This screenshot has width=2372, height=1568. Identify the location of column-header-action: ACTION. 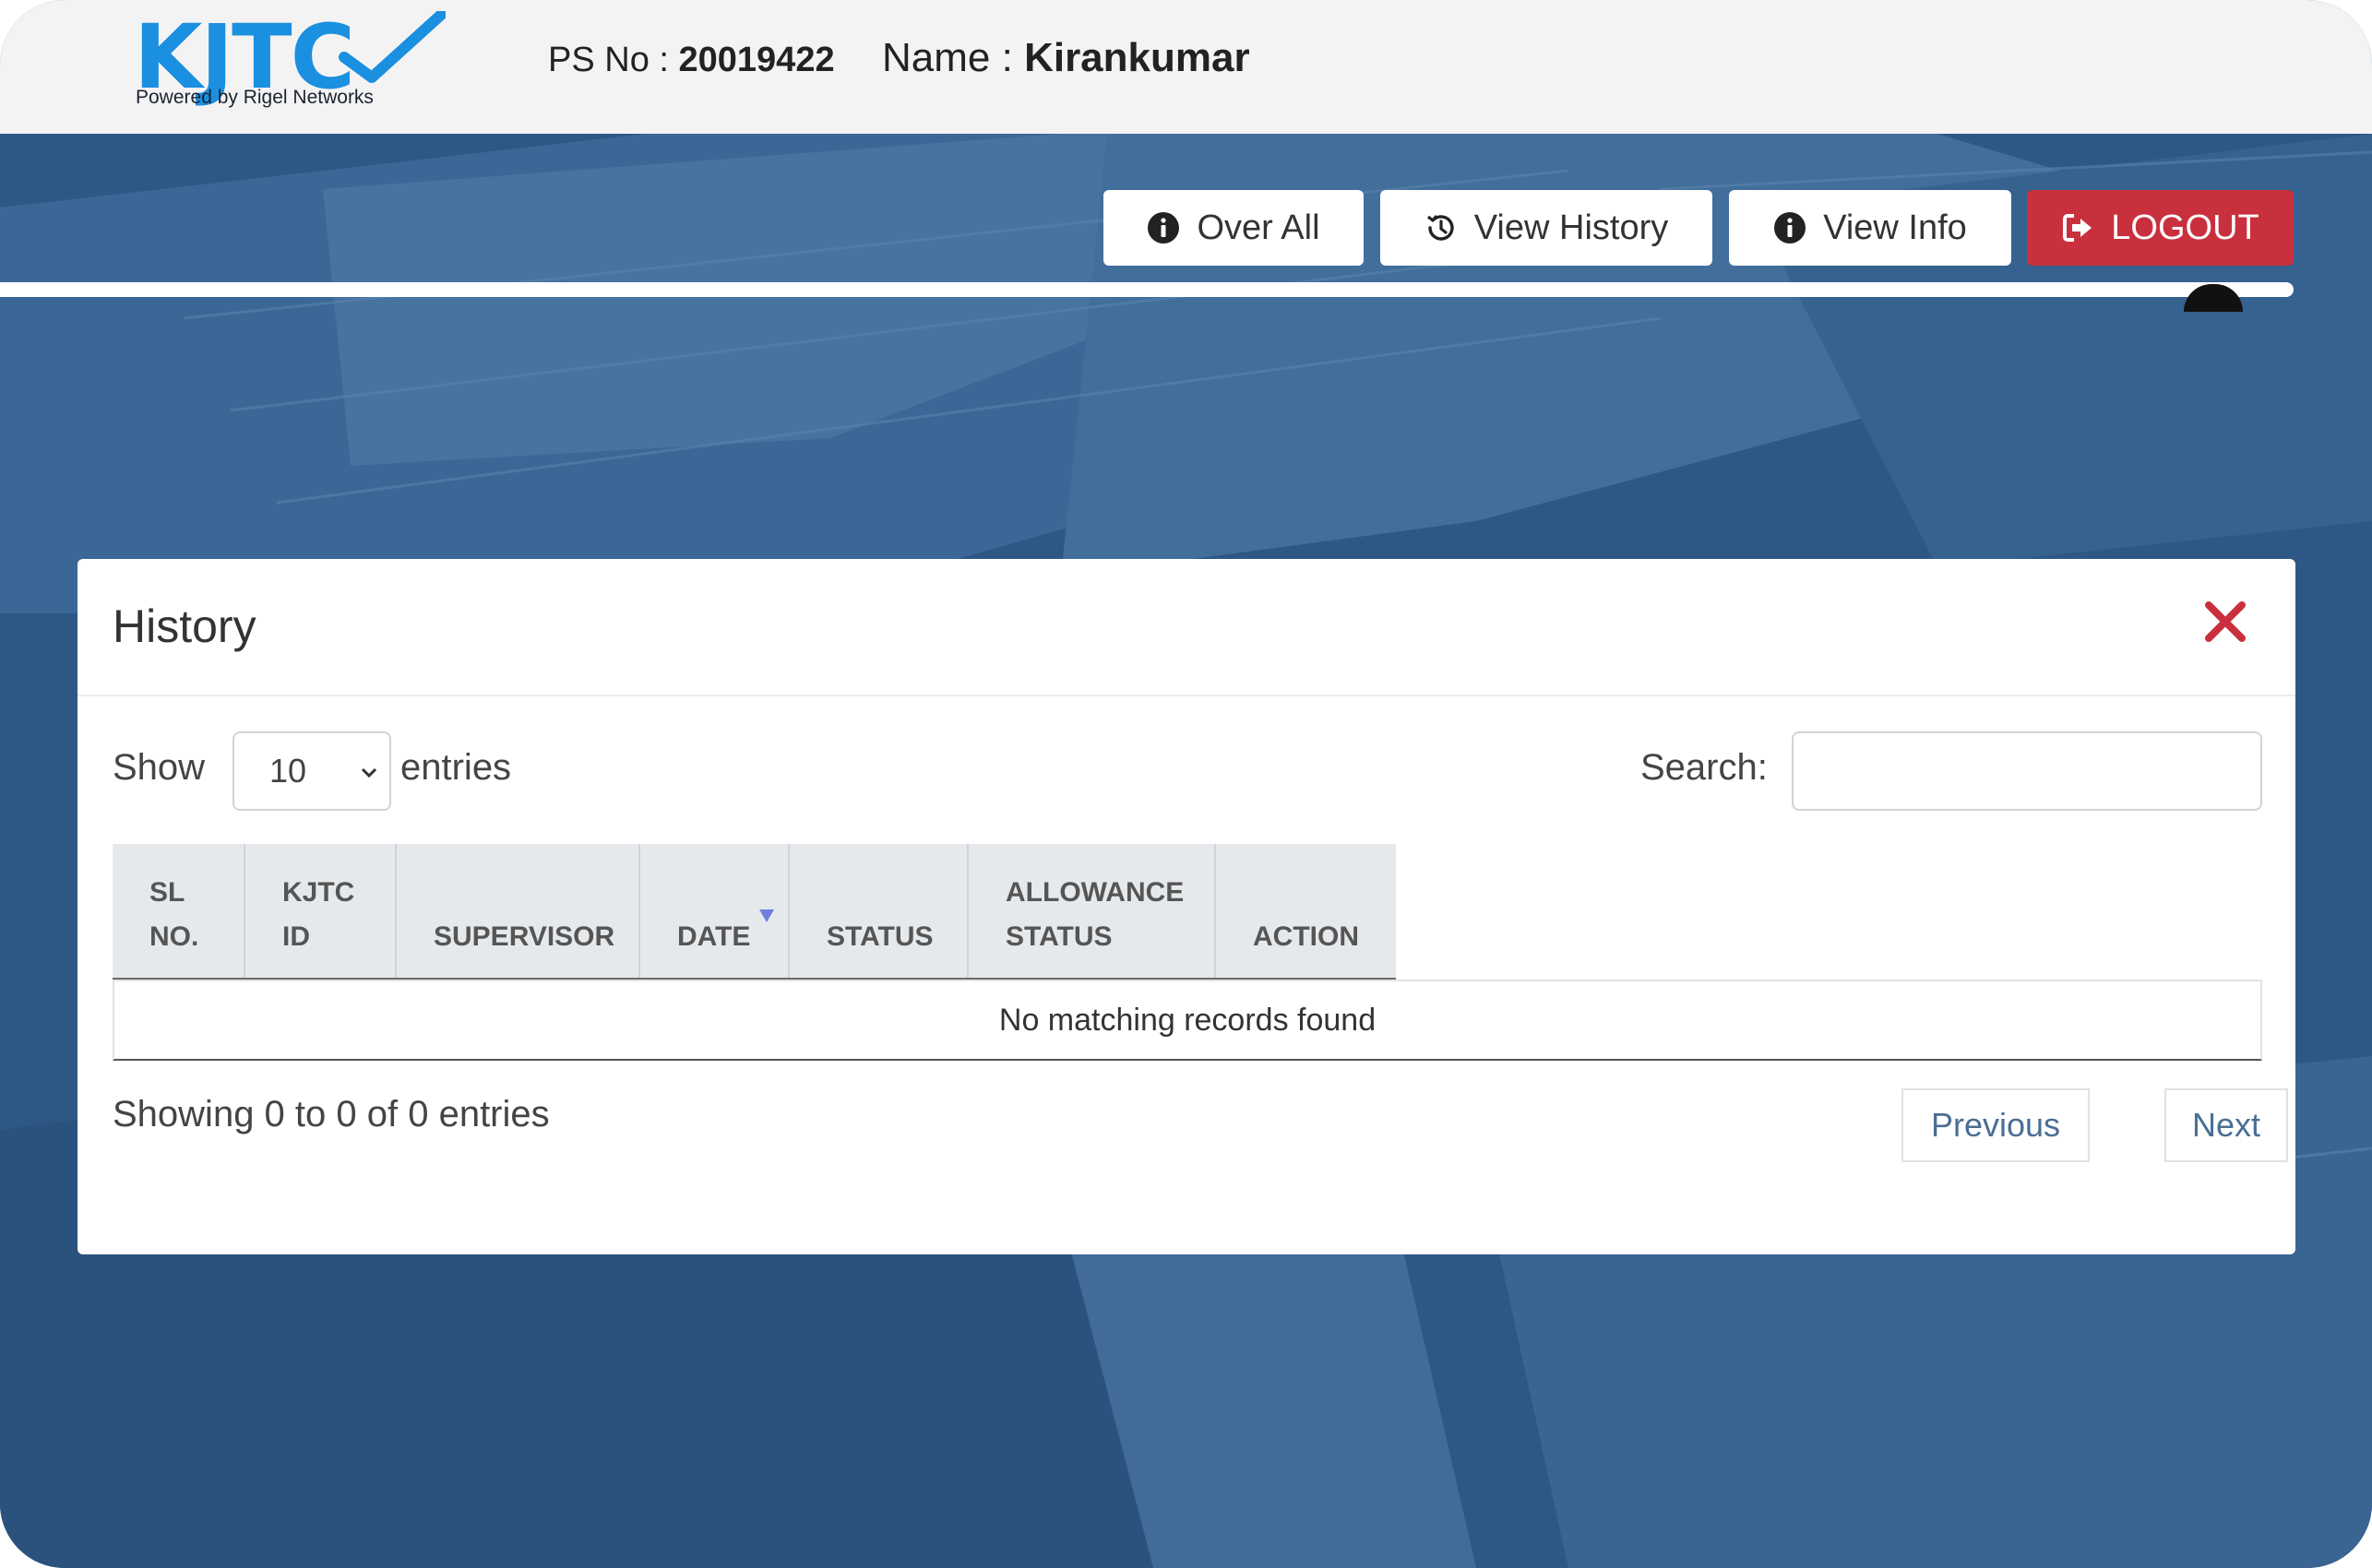
(1306, 911).